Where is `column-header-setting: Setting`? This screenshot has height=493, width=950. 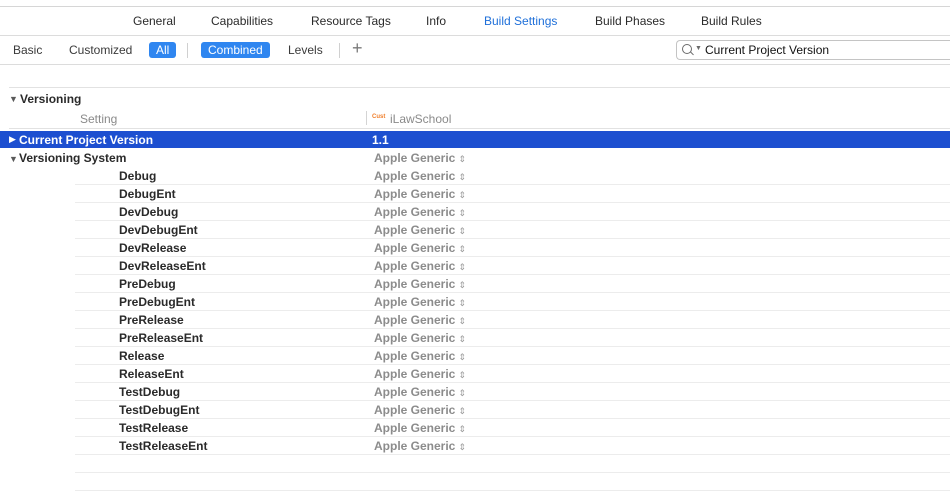 column-header-setting: Setting is located at coordinates (99, 119).